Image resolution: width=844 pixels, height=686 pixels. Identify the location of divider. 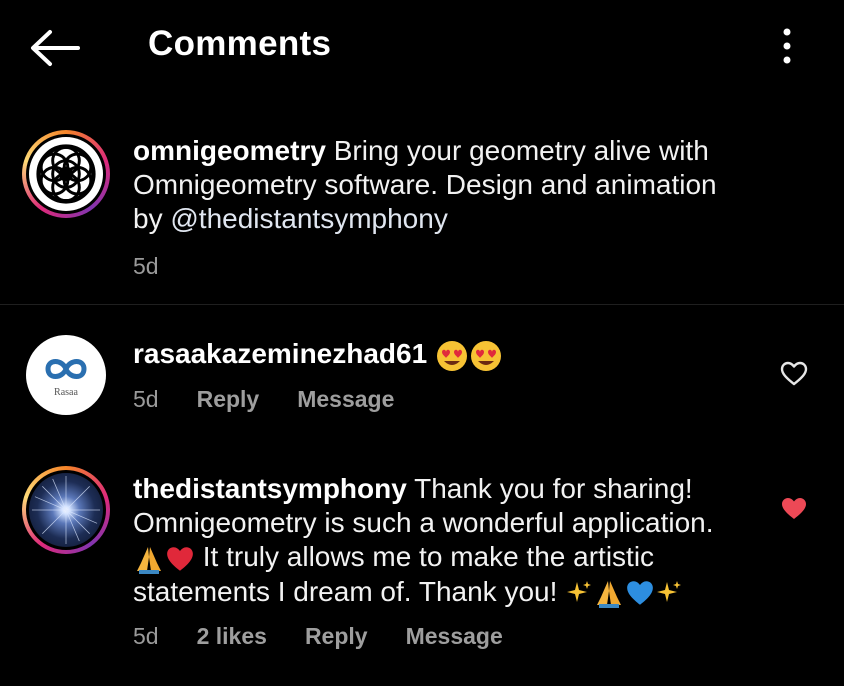
(422, 304).